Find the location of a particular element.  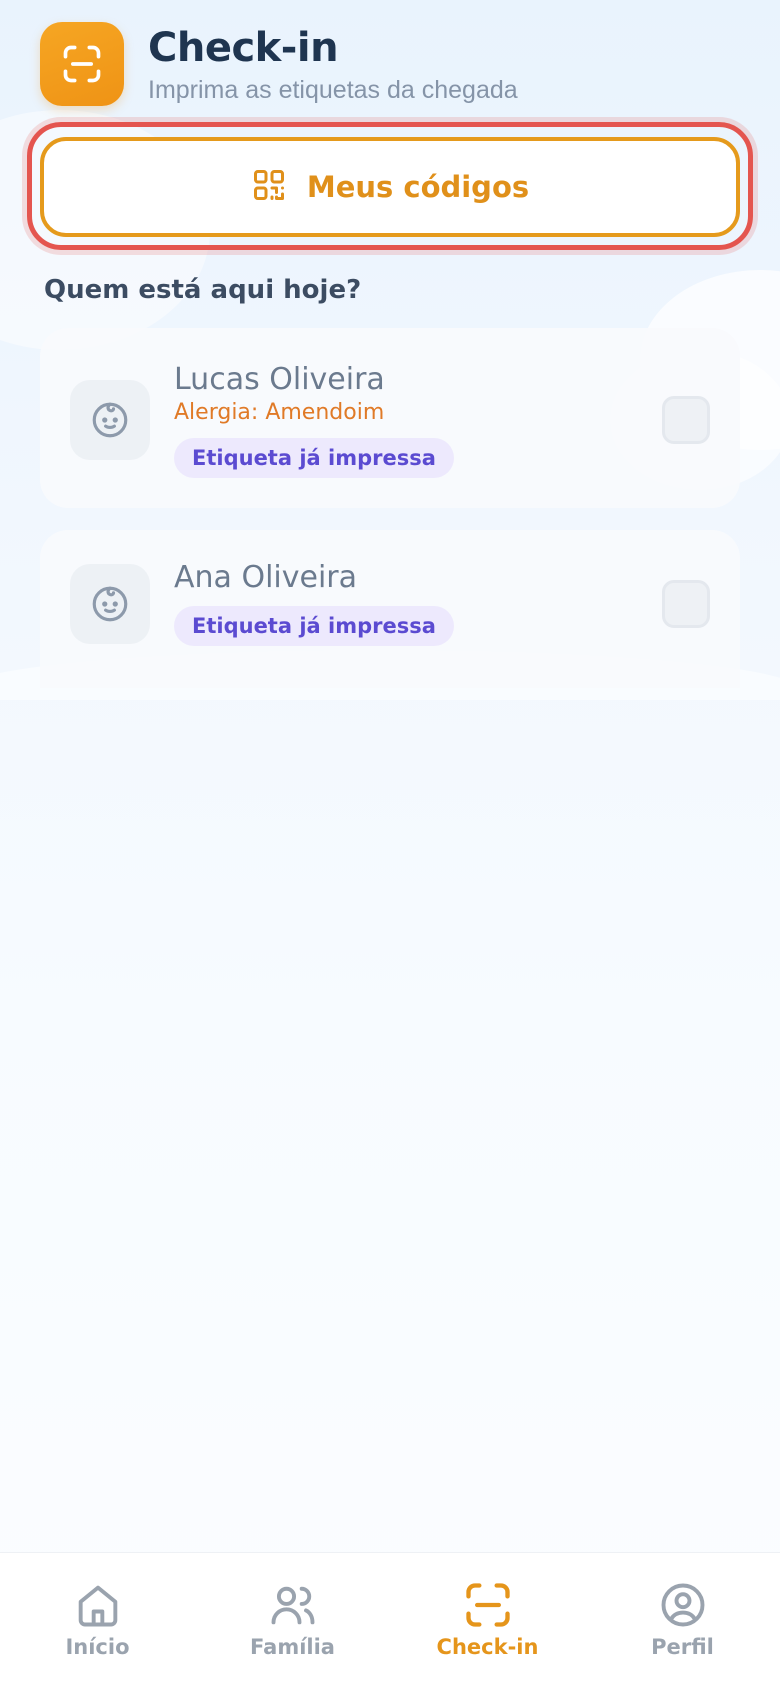

qr-code-icon is located at coordinates (269, 187).